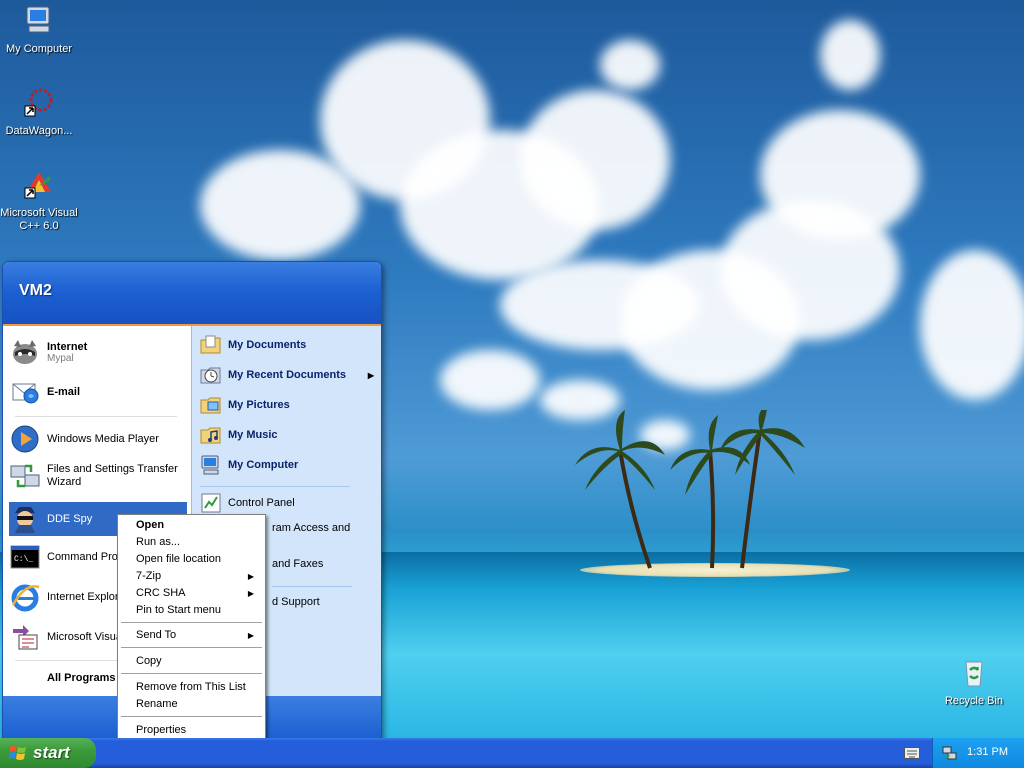  What do you see at coordinates (25, 520) in the screenshot?
I see `dde-spy-icon` at bounding box center [25, 520].